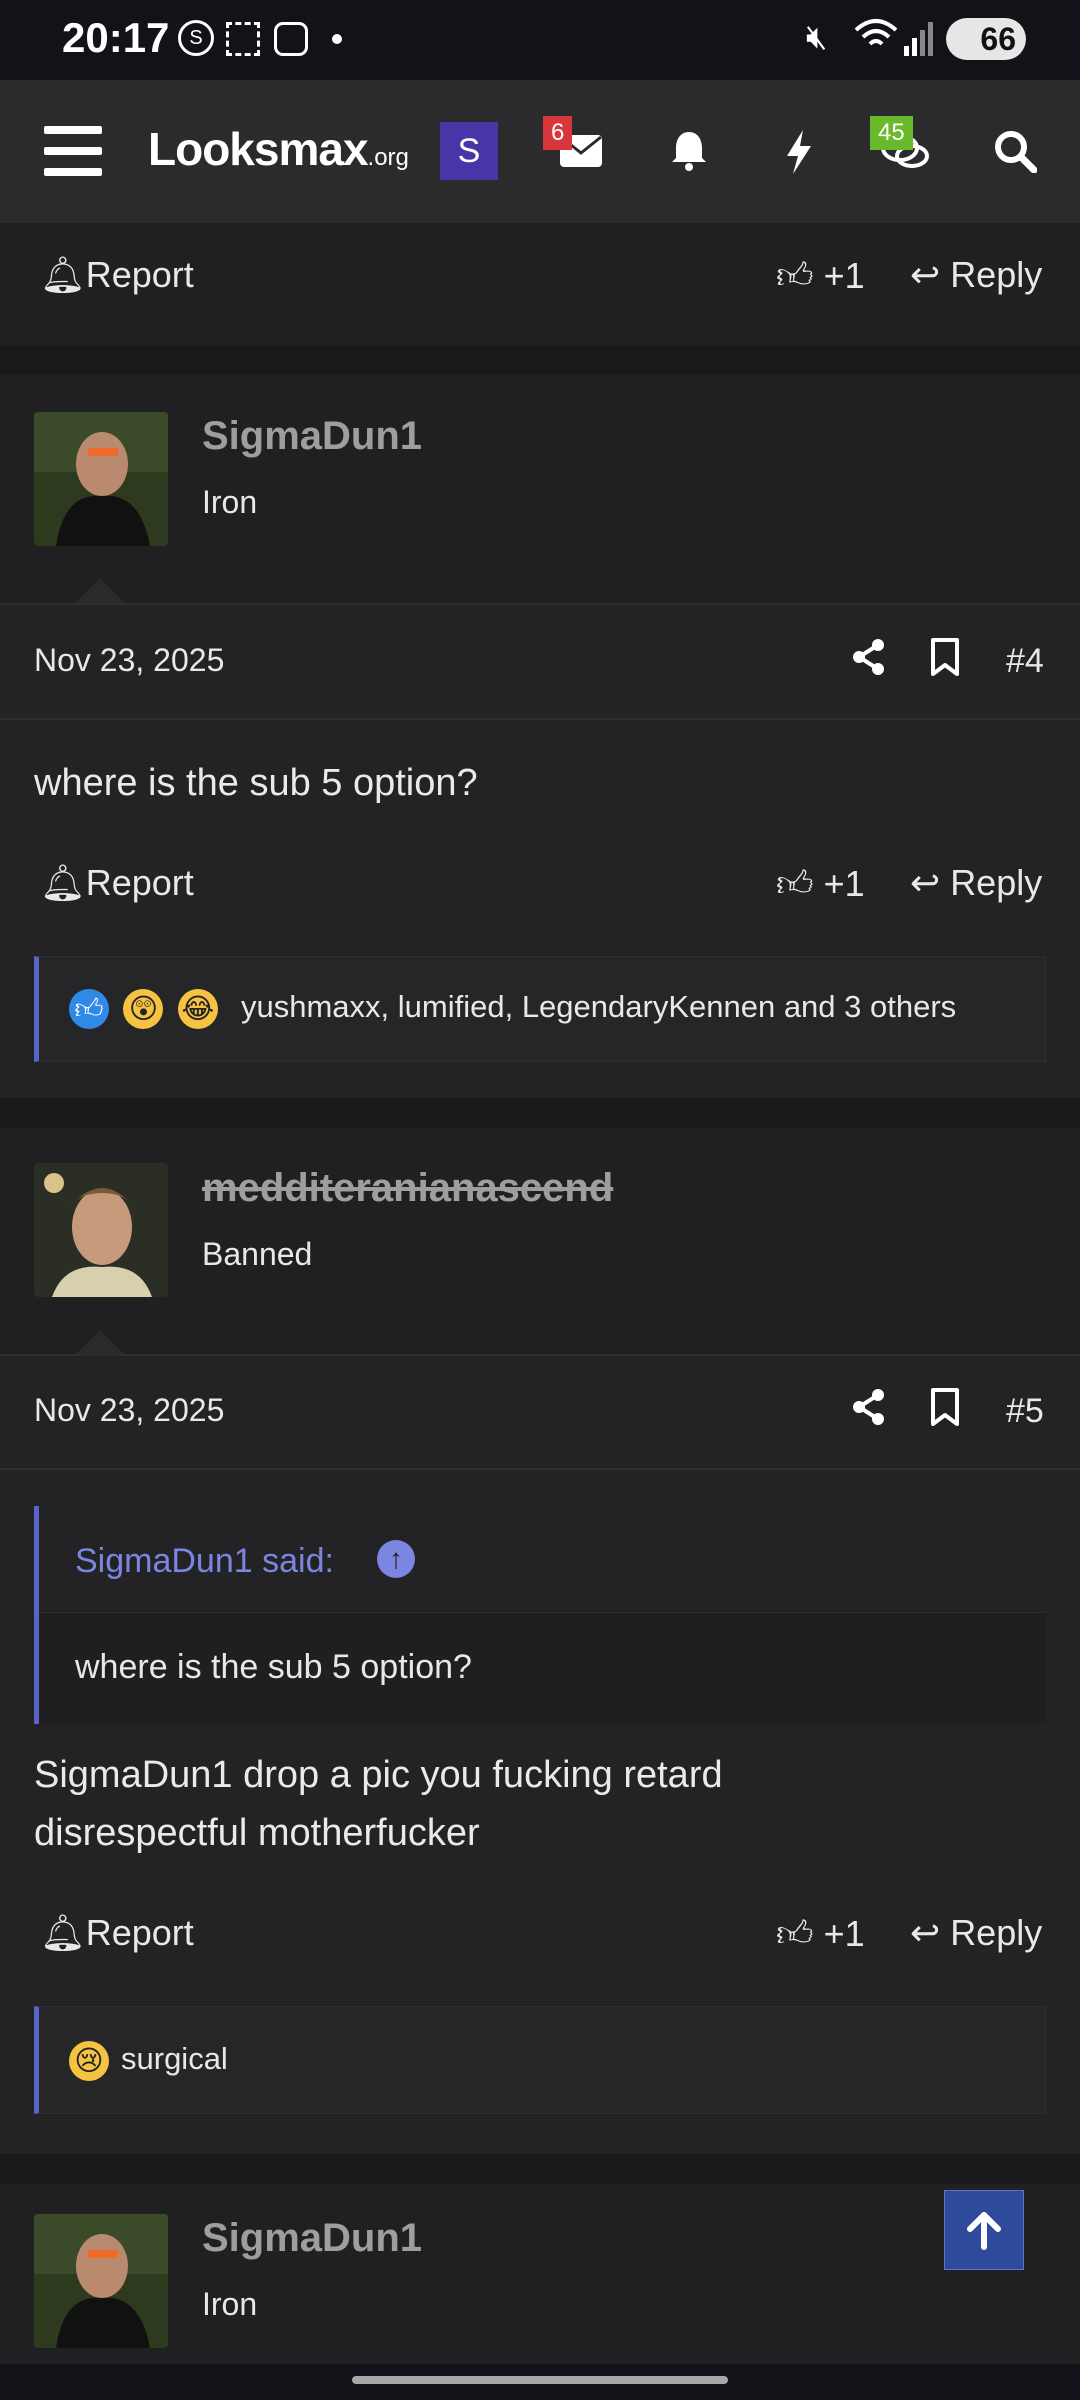 The image size is (1080, 2400). I want to click on app-notification-icon: S, so click(196, 38).